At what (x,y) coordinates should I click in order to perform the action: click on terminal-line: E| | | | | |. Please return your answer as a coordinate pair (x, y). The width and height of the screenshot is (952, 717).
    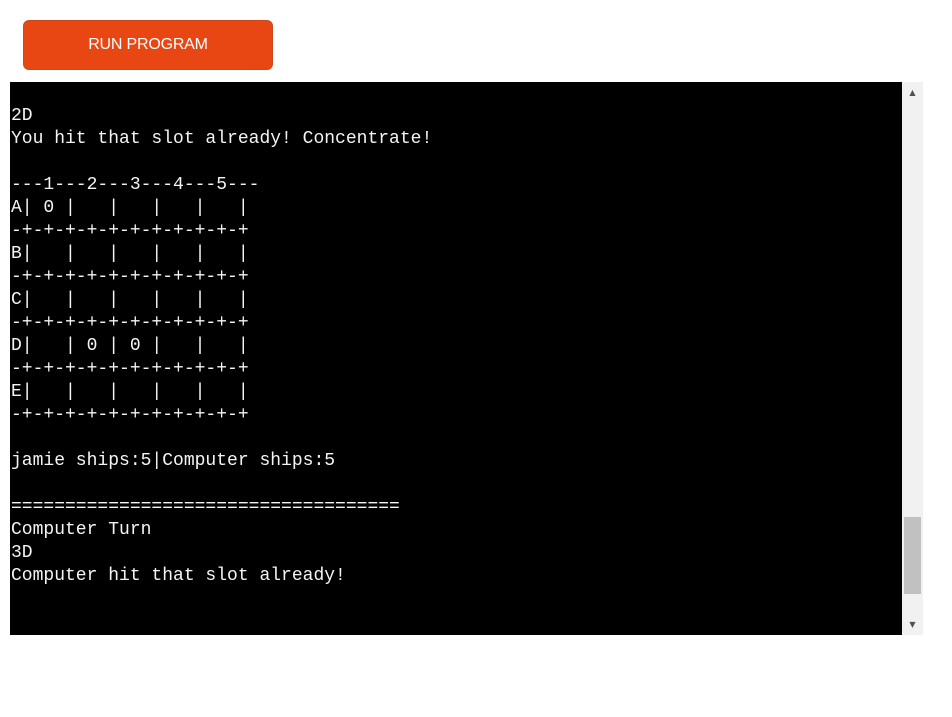
    Looking at the image, I should click on (130, 392).